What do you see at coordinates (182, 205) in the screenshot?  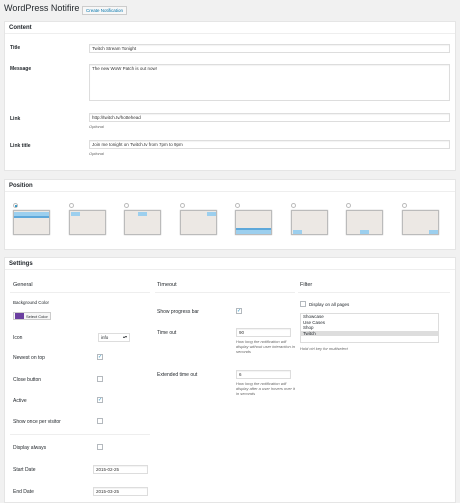 I see `position-radio-top-right` at bounding box center [182, 205].